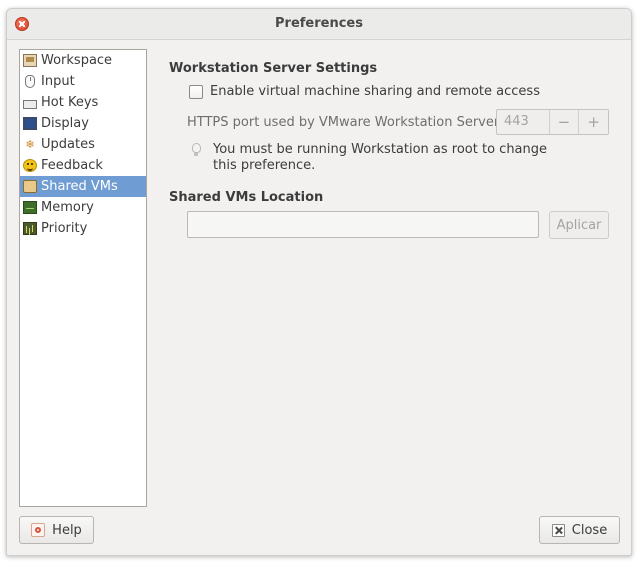  I want to click on server-settings-heading: Workstation Server Settings, so click(273, 68).